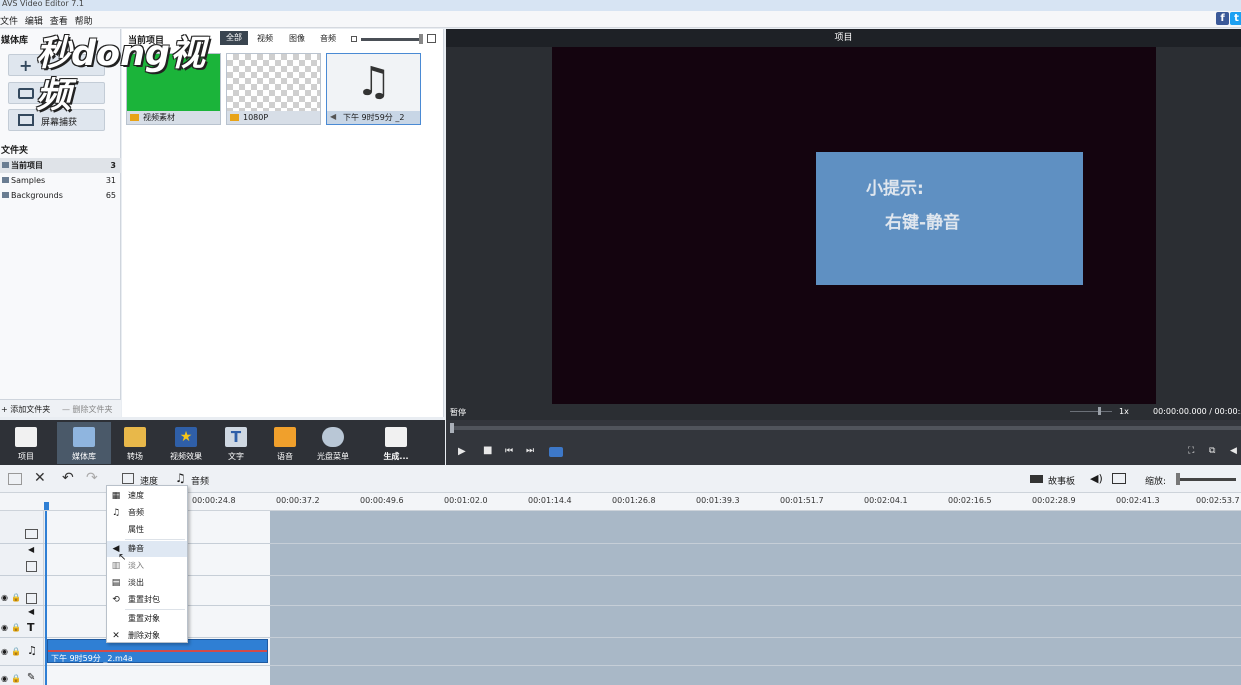  What do you see at coordinates (144, 618) in the screenshot?
I see `menu-item-label: 重置对象` at bounding box center [144, 618].